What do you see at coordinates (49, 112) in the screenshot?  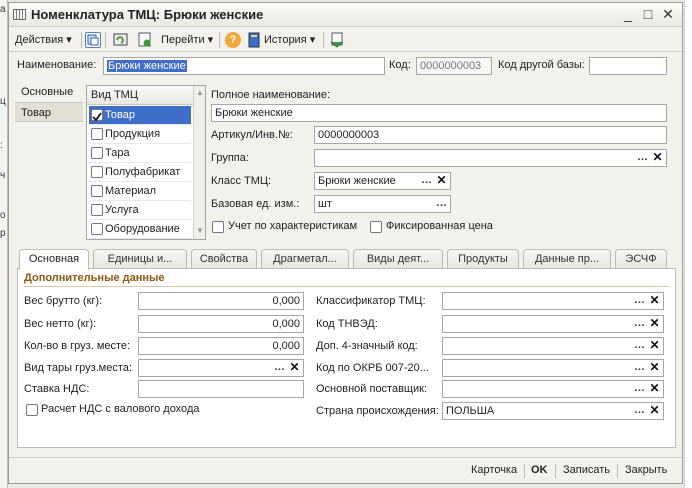 I see `side-tab-goods: Товар` at bounding box center [49, 112].